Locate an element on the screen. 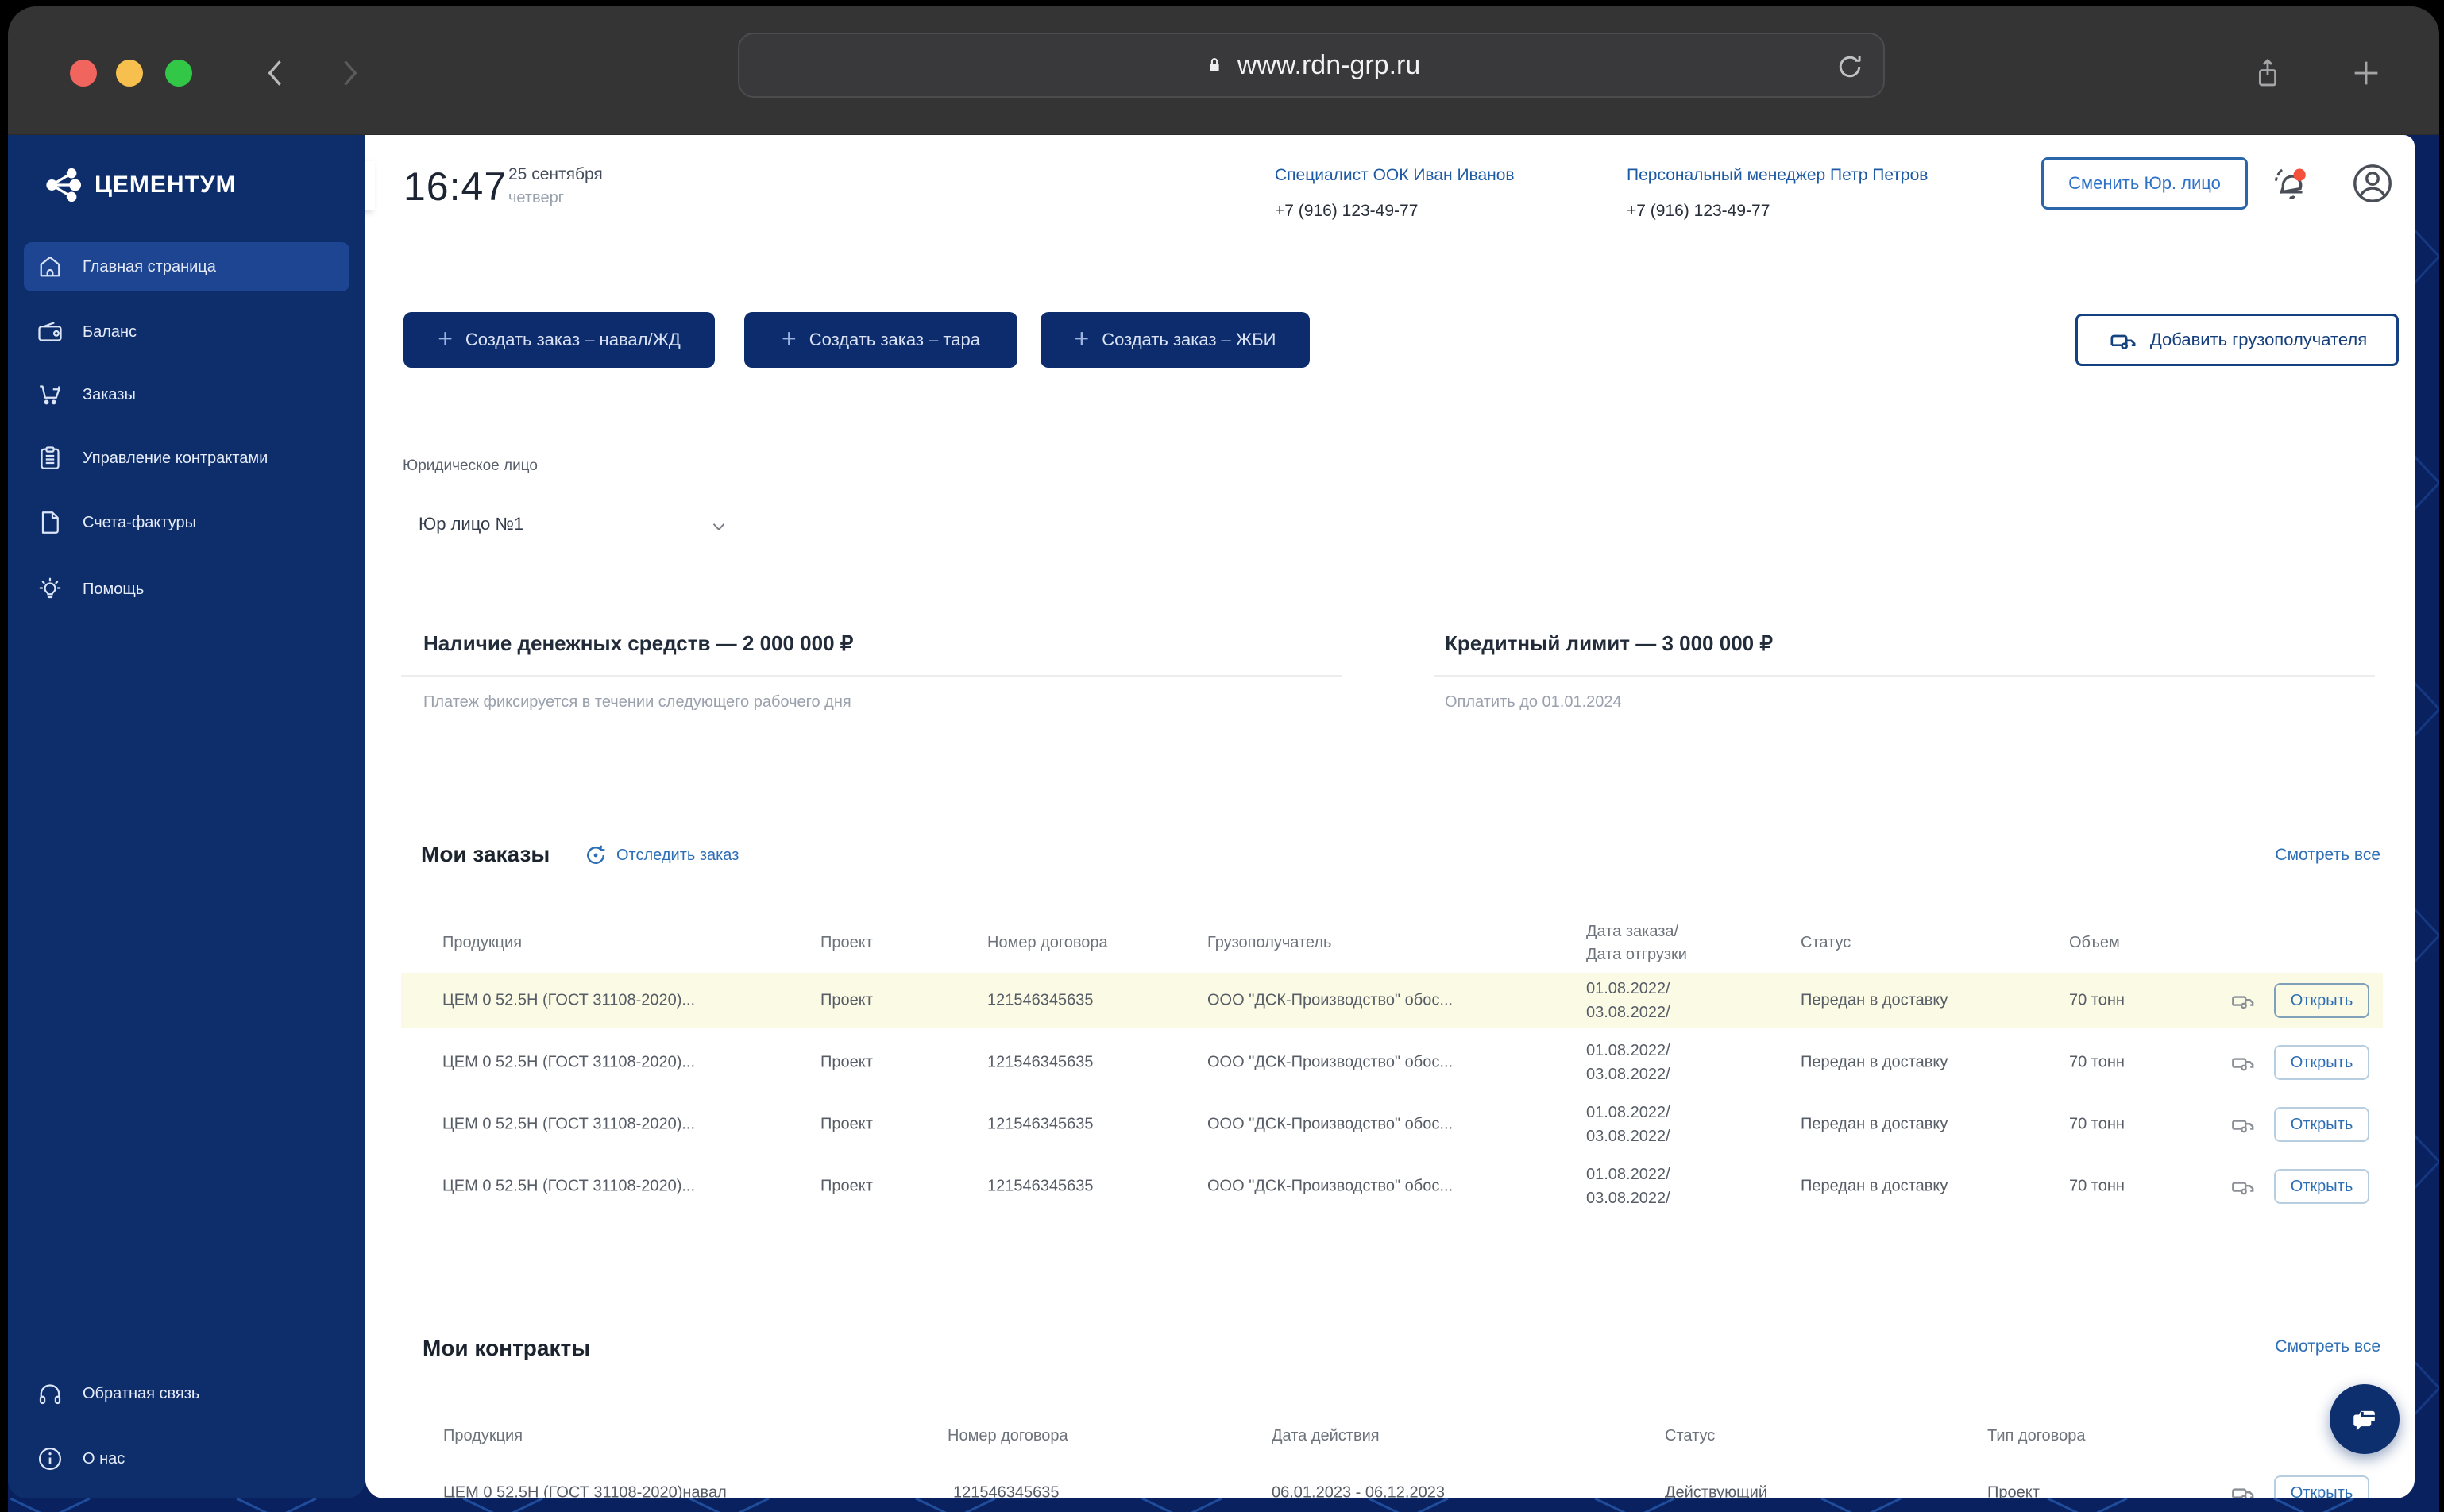 This screenshot has height=1512, width=2444. info-icon is located at coordinates (50, 1458).